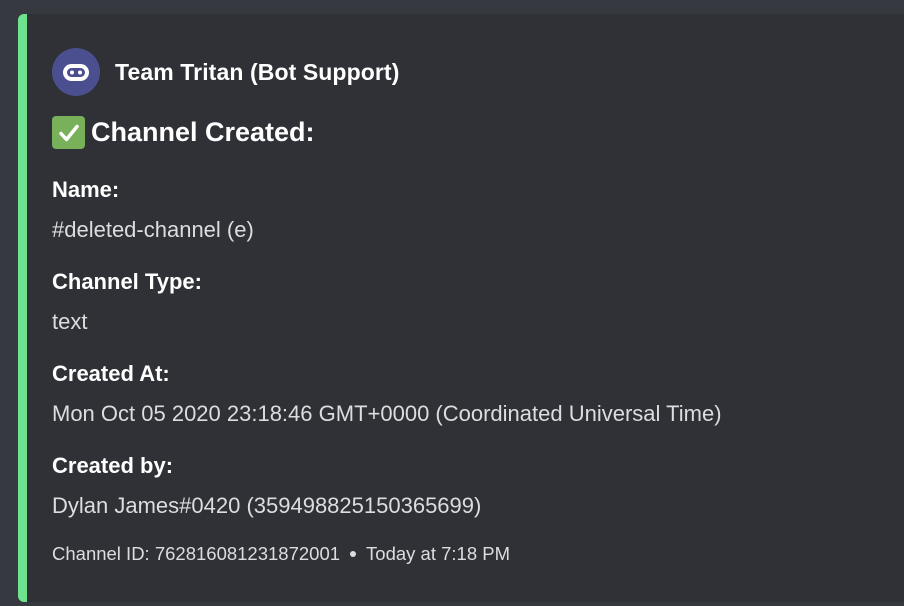 This screenshot has width=904, height=606. Describe the element at coordinates (68, 132) in the screenshot. I see `white-check-mark-icon` at that location.